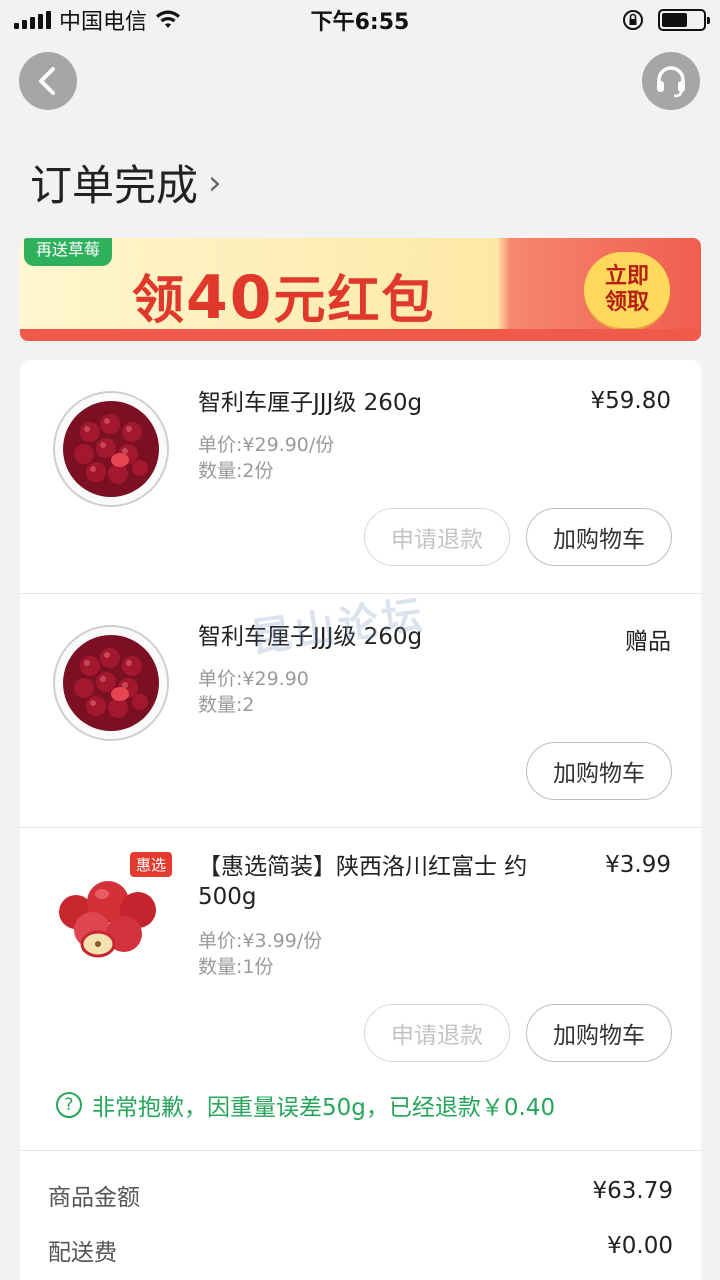  I want to click on help-icon: ?, so click(69, 1105).